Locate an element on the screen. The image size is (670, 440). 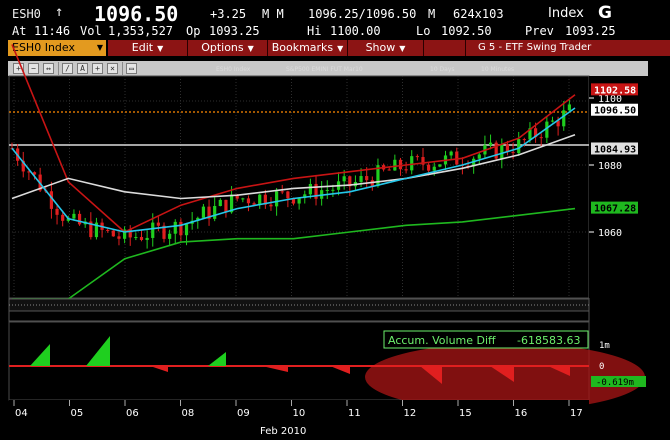
day-label: 05 is located at coordinates (77, 413).